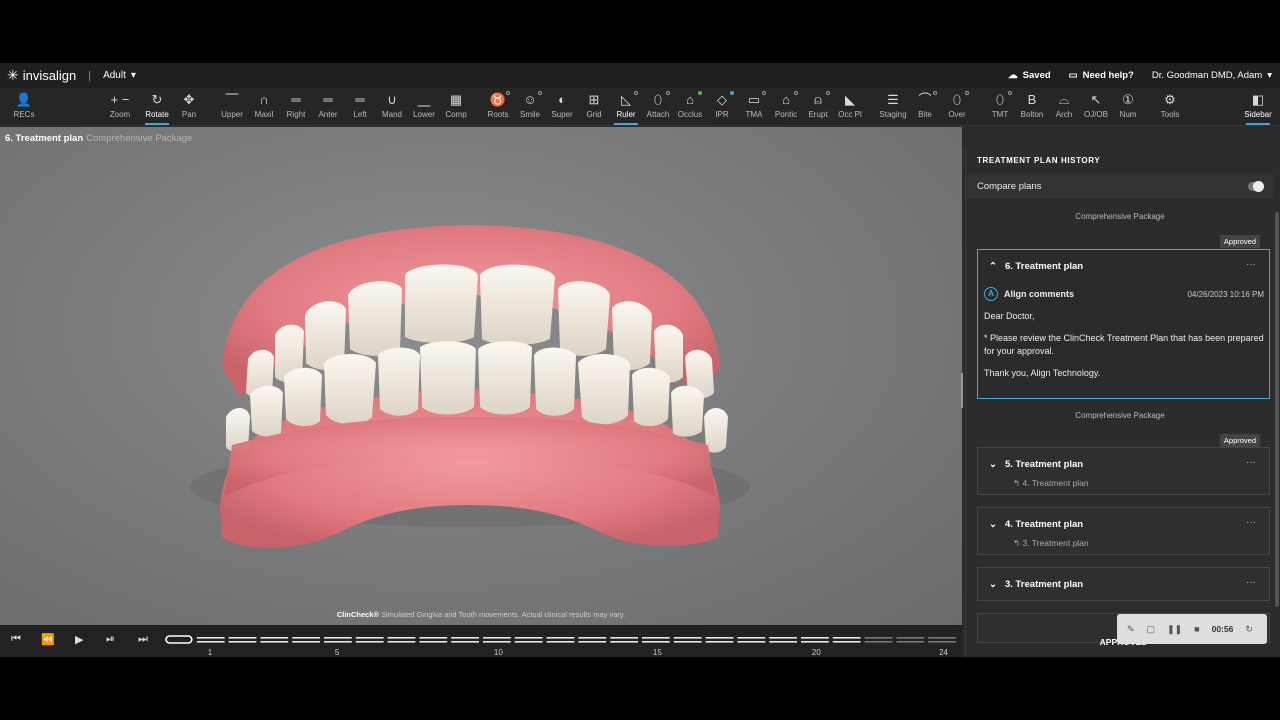 This screenshot has width=1280, height=720. Describe the element at coordinates (1131, 629) in the screenshot. I see `pen-icon: ✎` at that location.